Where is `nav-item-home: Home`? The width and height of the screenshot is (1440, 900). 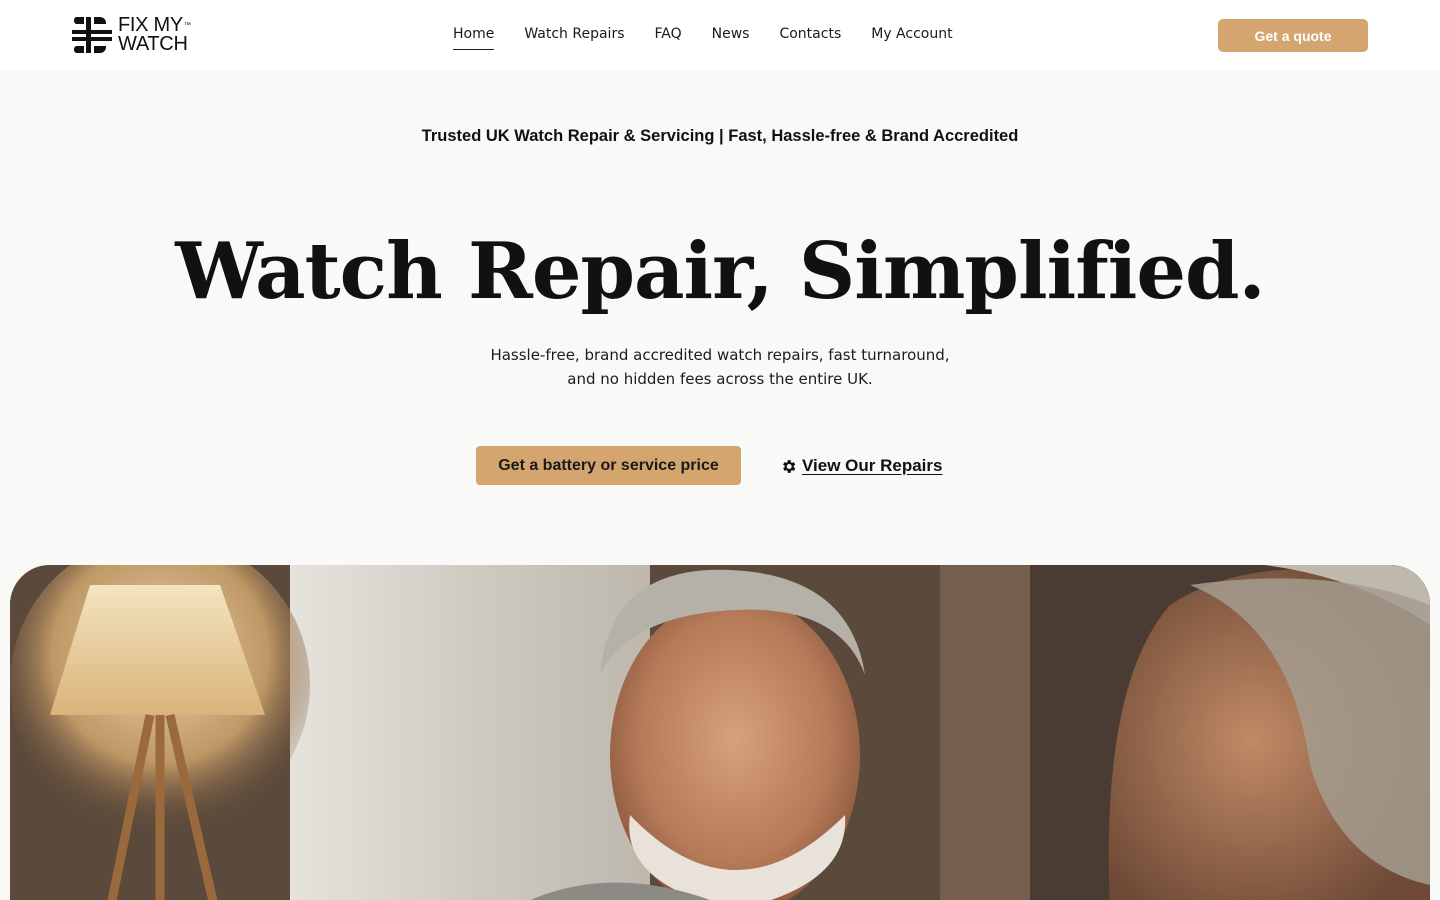 nav-item-home: Home is located at coordinates (474, 37).